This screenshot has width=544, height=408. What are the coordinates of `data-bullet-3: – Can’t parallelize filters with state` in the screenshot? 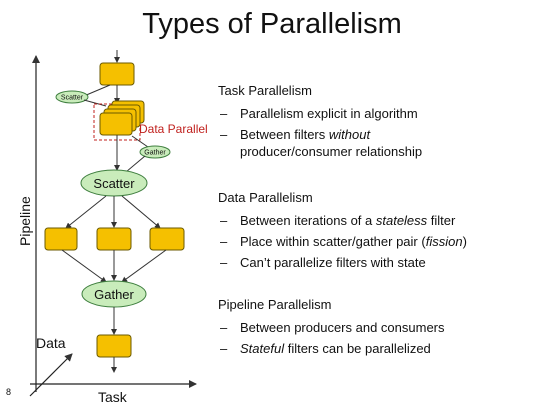 It's located at (323, 262).